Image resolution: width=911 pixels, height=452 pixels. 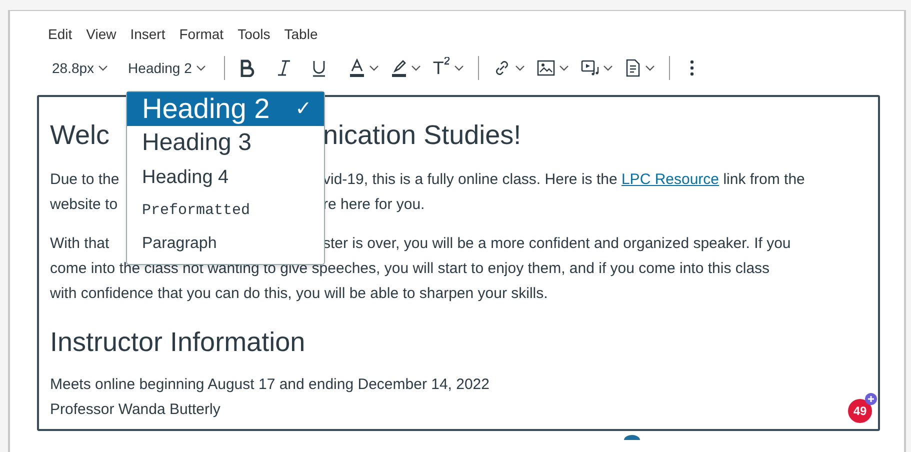 What do you see at coordinates (60, 34) in the screenshot?
I see `menu-item: Edit` at bounding box center [60, 34].